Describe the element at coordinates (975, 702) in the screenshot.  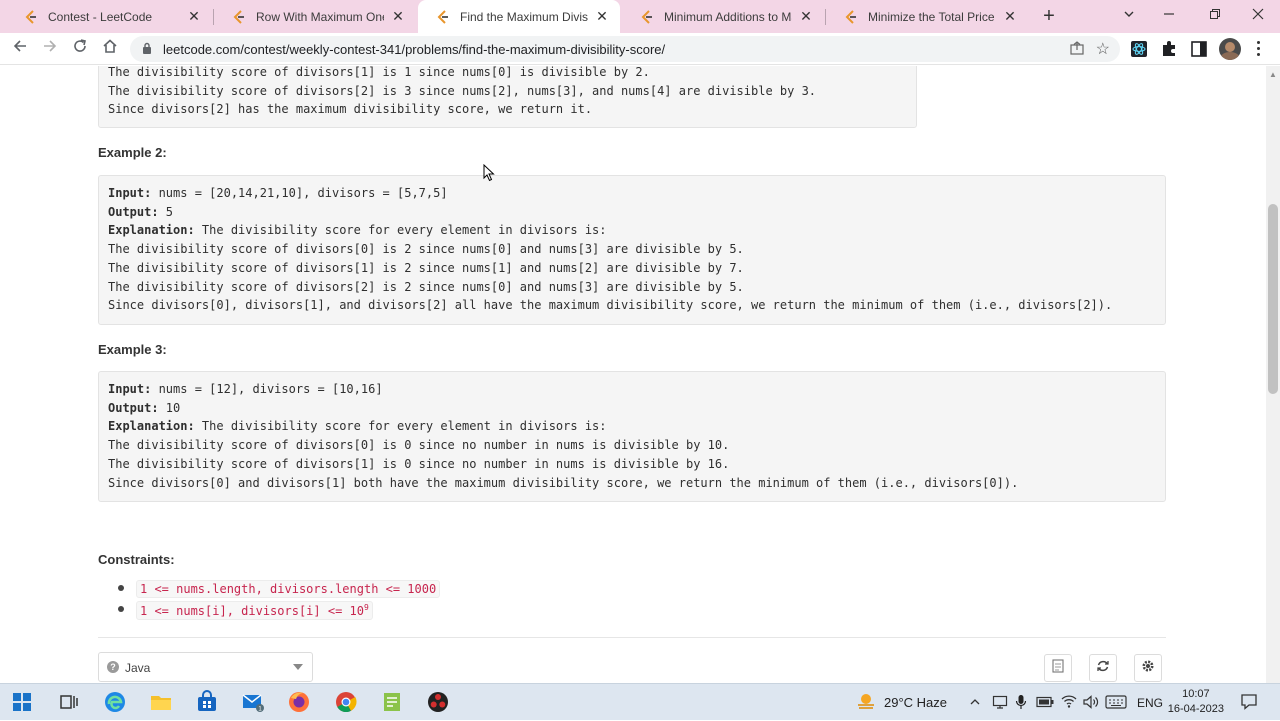
I see `show-hidden-icons-chevron-icon` at that location.